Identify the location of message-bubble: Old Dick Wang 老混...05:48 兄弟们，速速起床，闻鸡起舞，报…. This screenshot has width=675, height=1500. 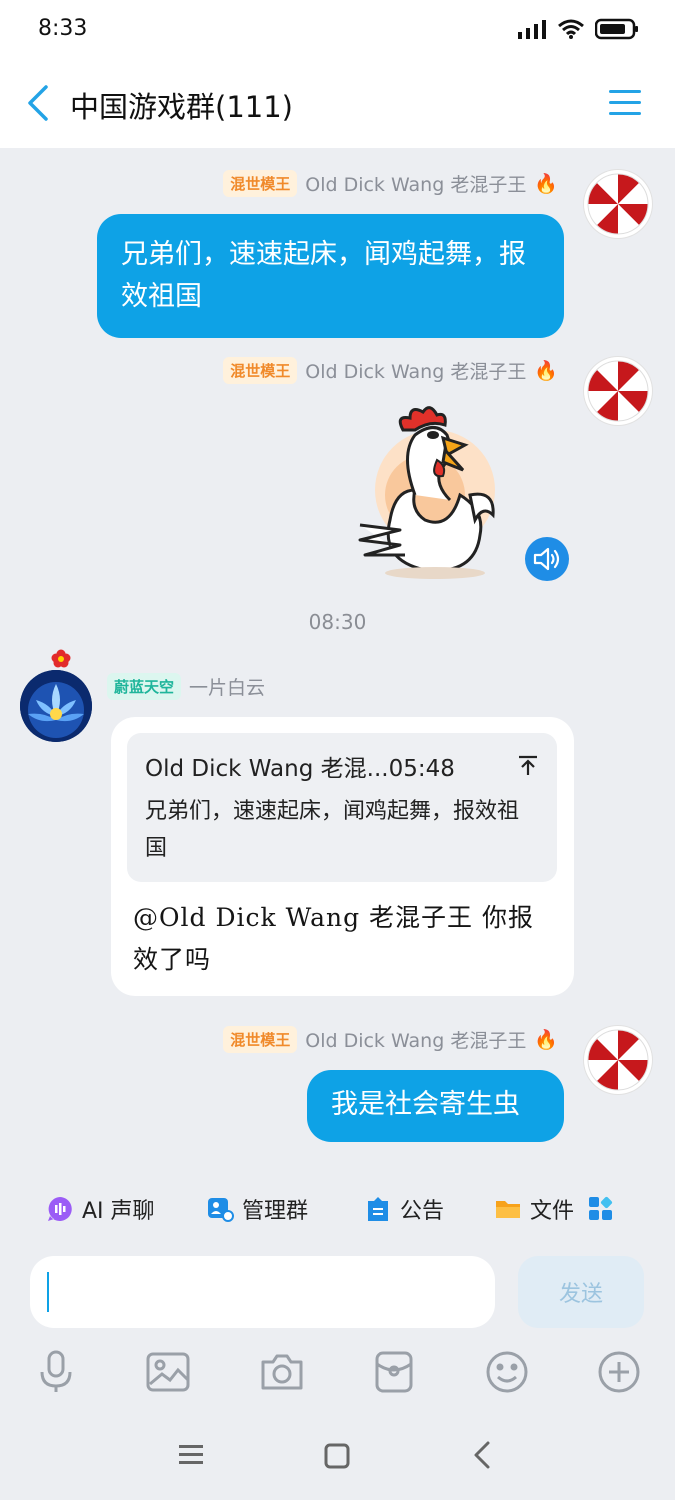
(342, 856).